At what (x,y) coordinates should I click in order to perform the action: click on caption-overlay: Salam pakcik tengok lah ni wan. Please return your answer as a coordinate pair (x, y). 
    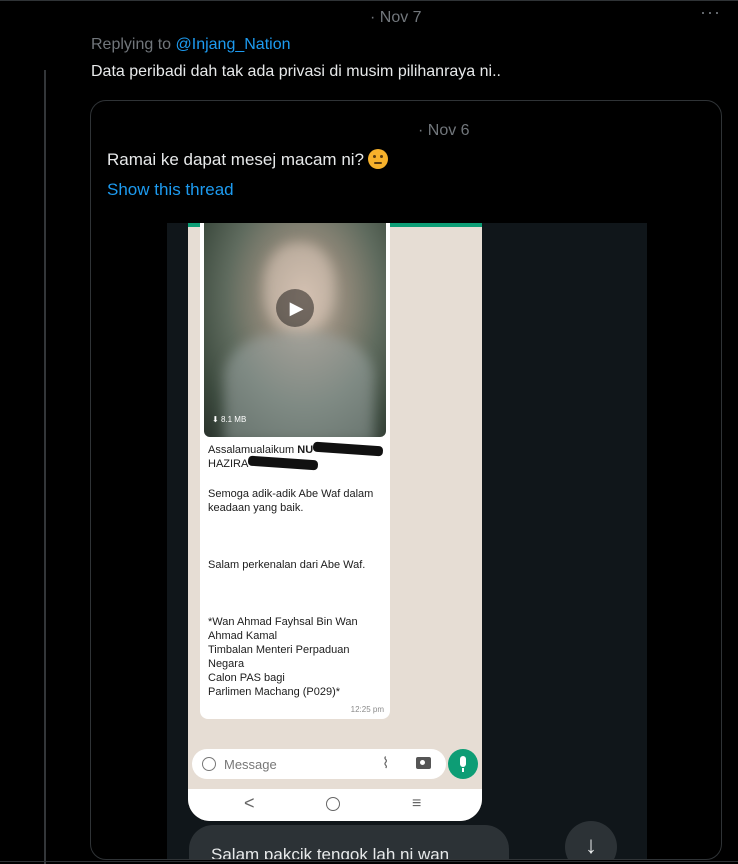
    Looking at the image, I should click on (349, 842).